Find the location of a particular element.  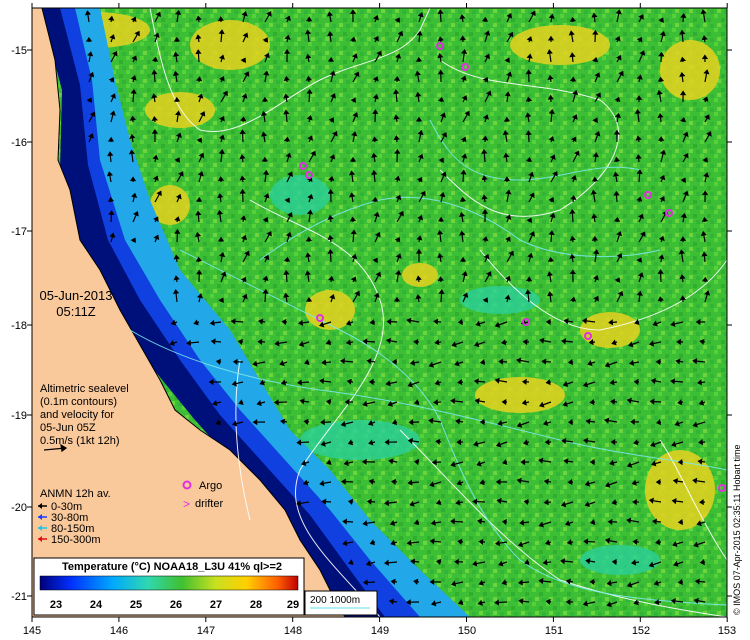

svg-text: 05-Jun 05Z is located at coordinates (68, 428).